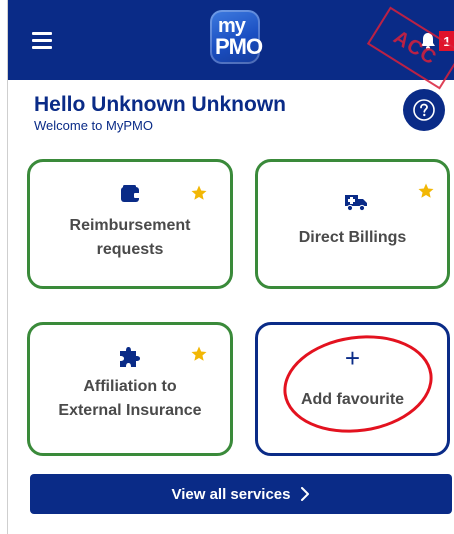 The image size is (454, 534). I want to click on service-card-direct-billings: Direct Billings, so click(352, 224).